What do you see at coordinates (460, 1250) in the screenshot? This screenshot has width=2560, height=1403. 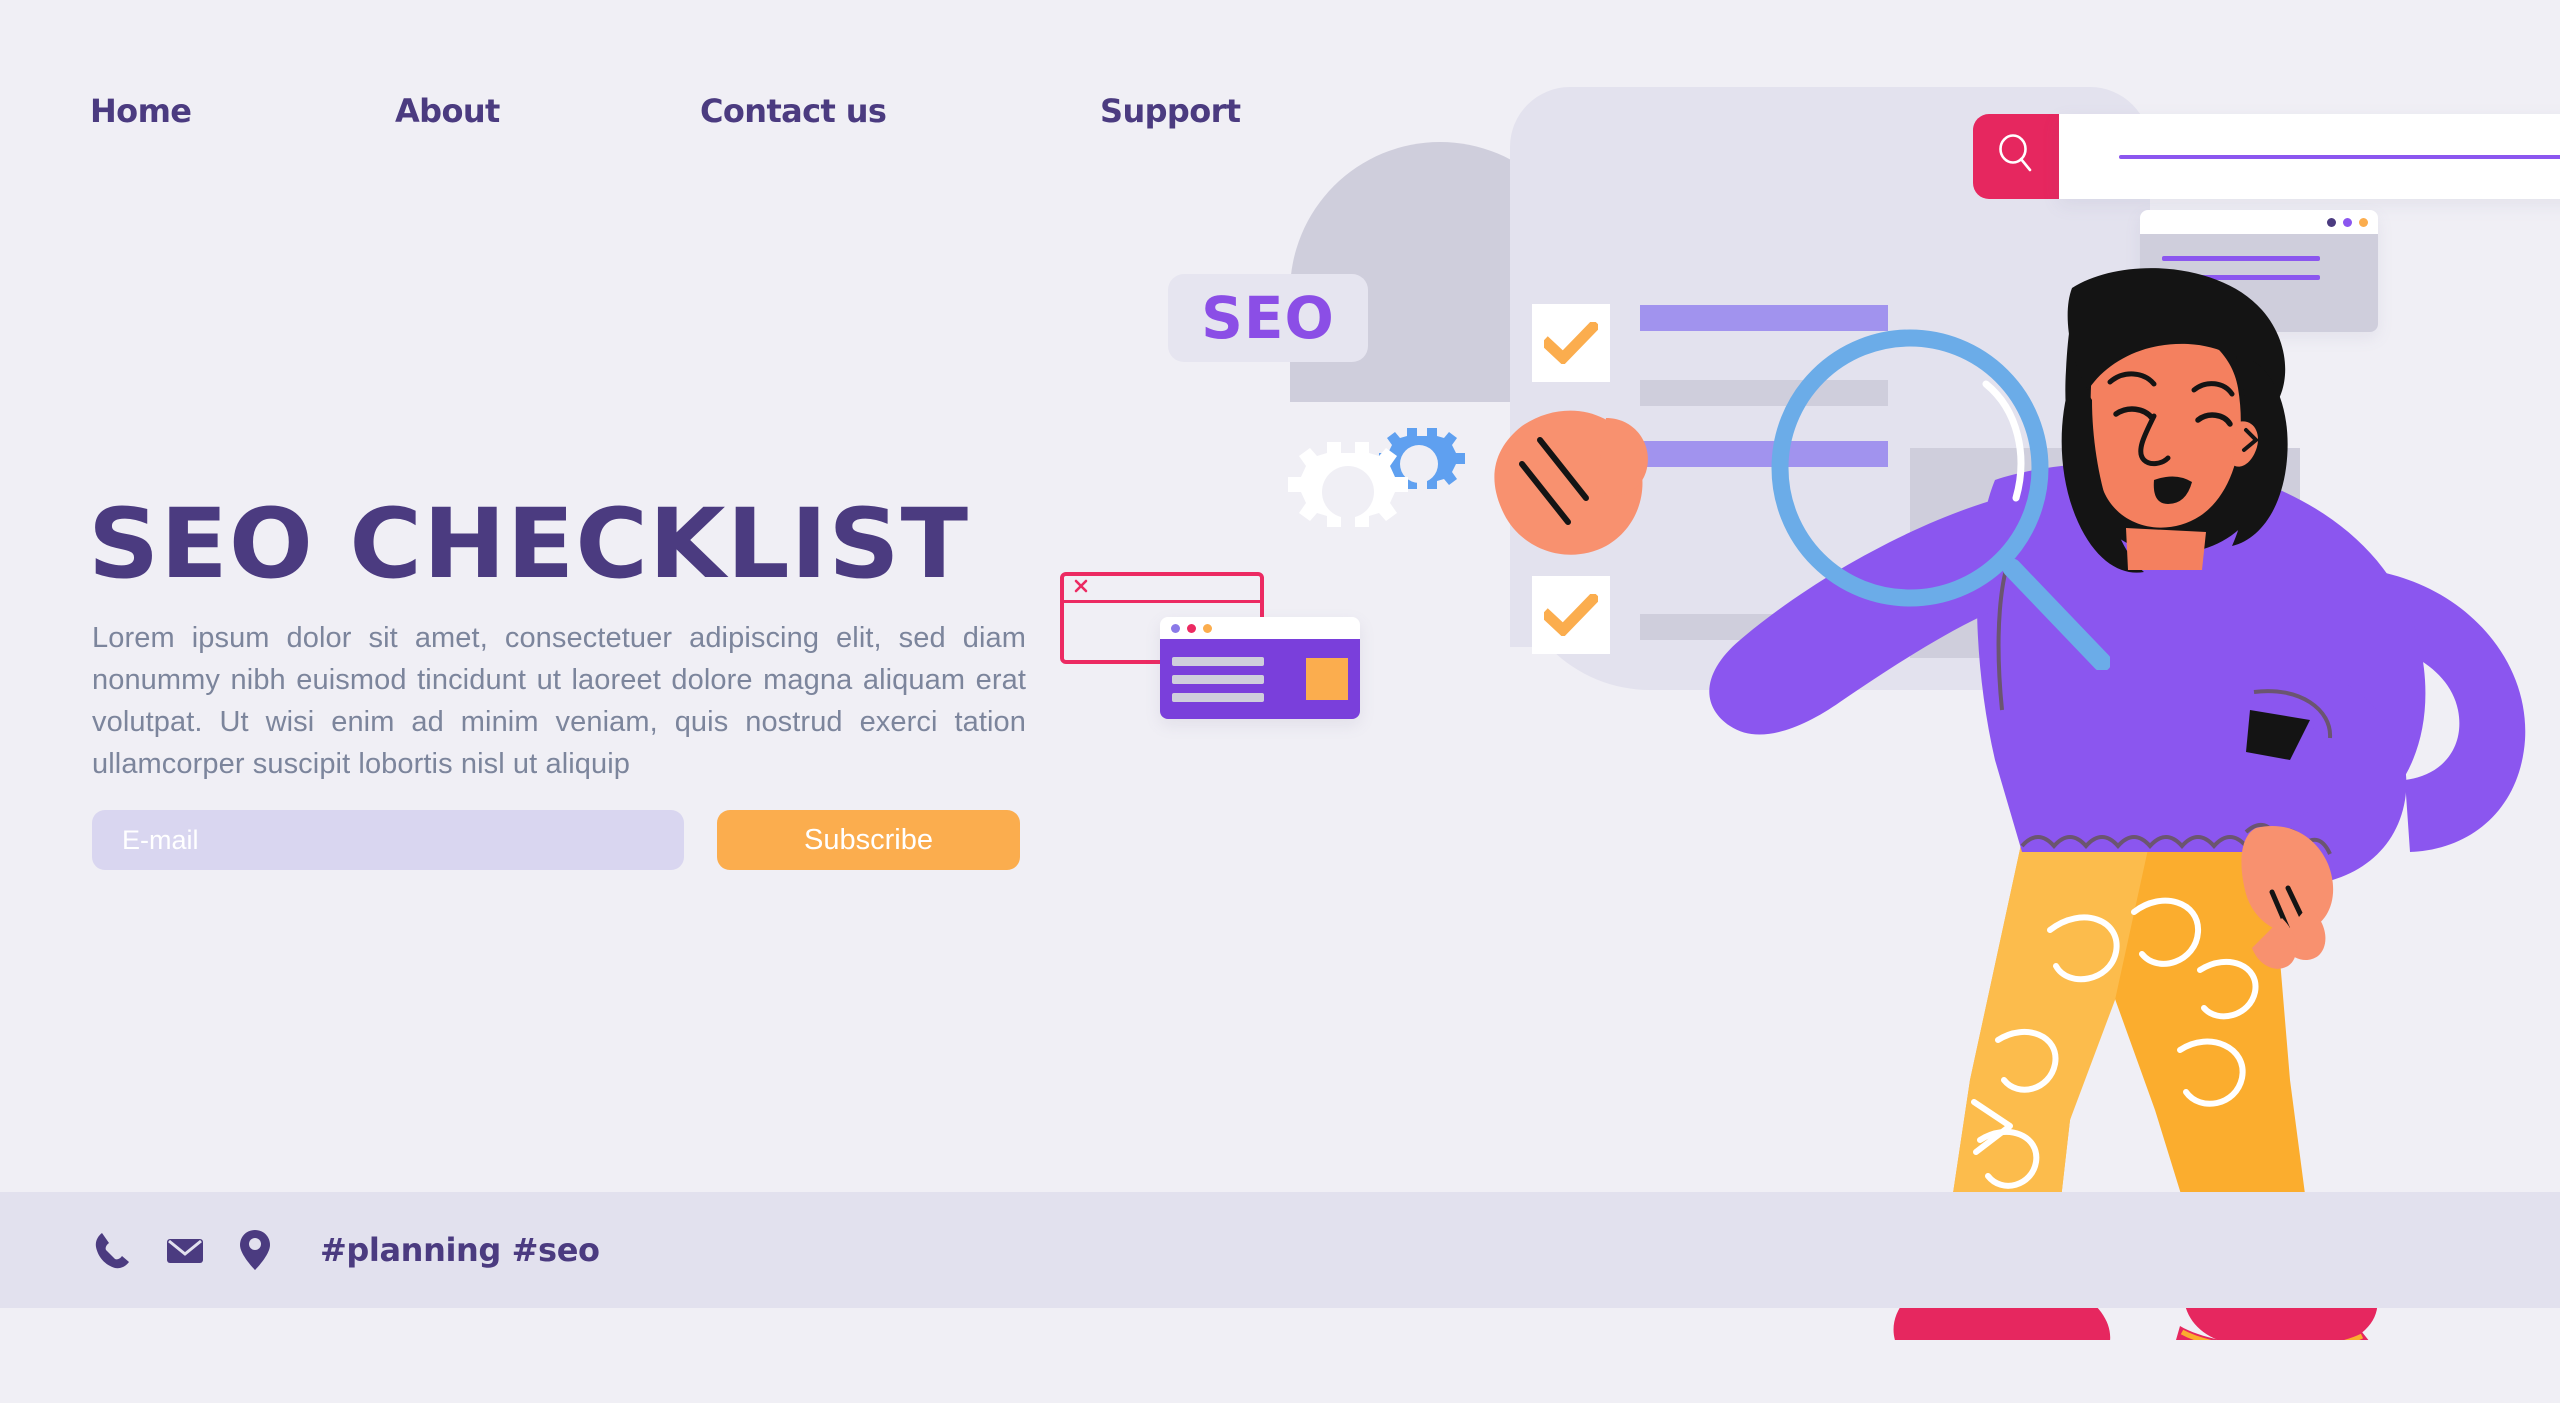 I see `footer-hashtags: #planning #seo` at bounding box center [460, 1250].